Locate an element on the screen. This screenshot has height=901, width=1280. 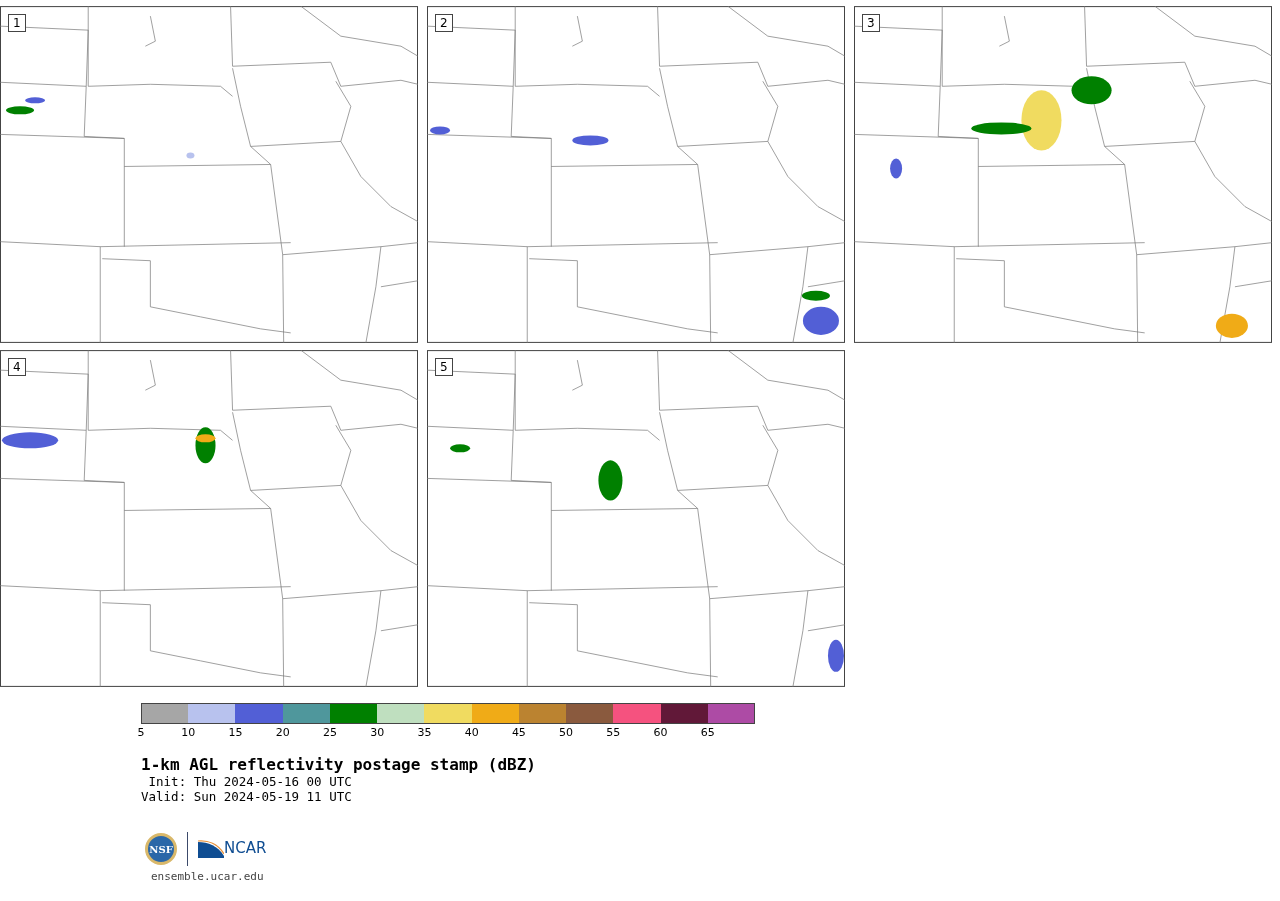
panel-number: 4 is located at coordinates (17, 367).